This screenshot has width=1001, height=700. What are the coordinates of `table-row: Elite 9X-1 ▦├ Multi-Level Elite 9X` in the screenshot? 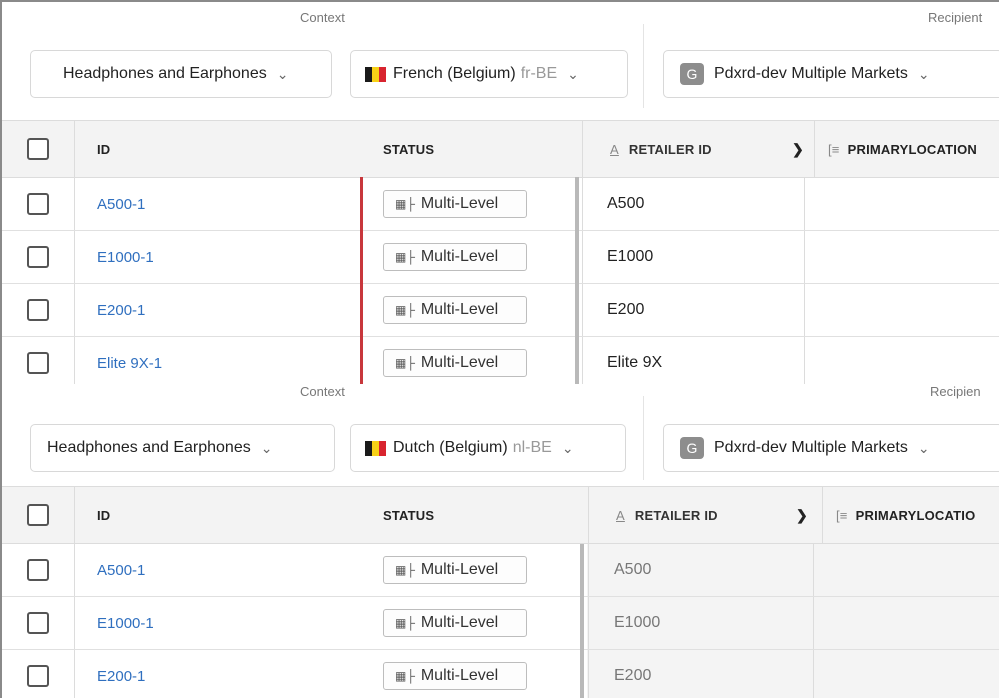 It's located at (500, 360).